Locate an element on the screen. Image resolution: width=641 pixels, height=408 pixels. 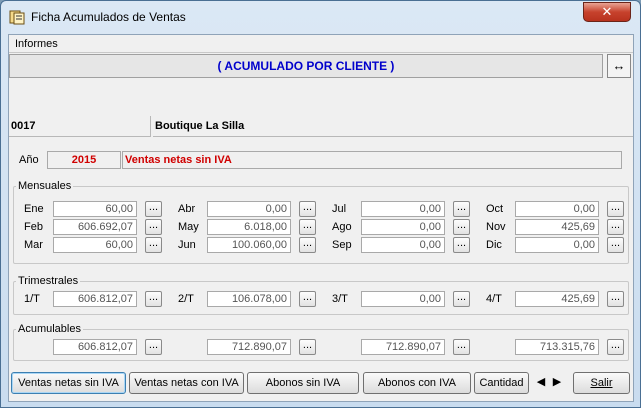
month-value-may: 6.018,00 is located at coordinates (249, 227).